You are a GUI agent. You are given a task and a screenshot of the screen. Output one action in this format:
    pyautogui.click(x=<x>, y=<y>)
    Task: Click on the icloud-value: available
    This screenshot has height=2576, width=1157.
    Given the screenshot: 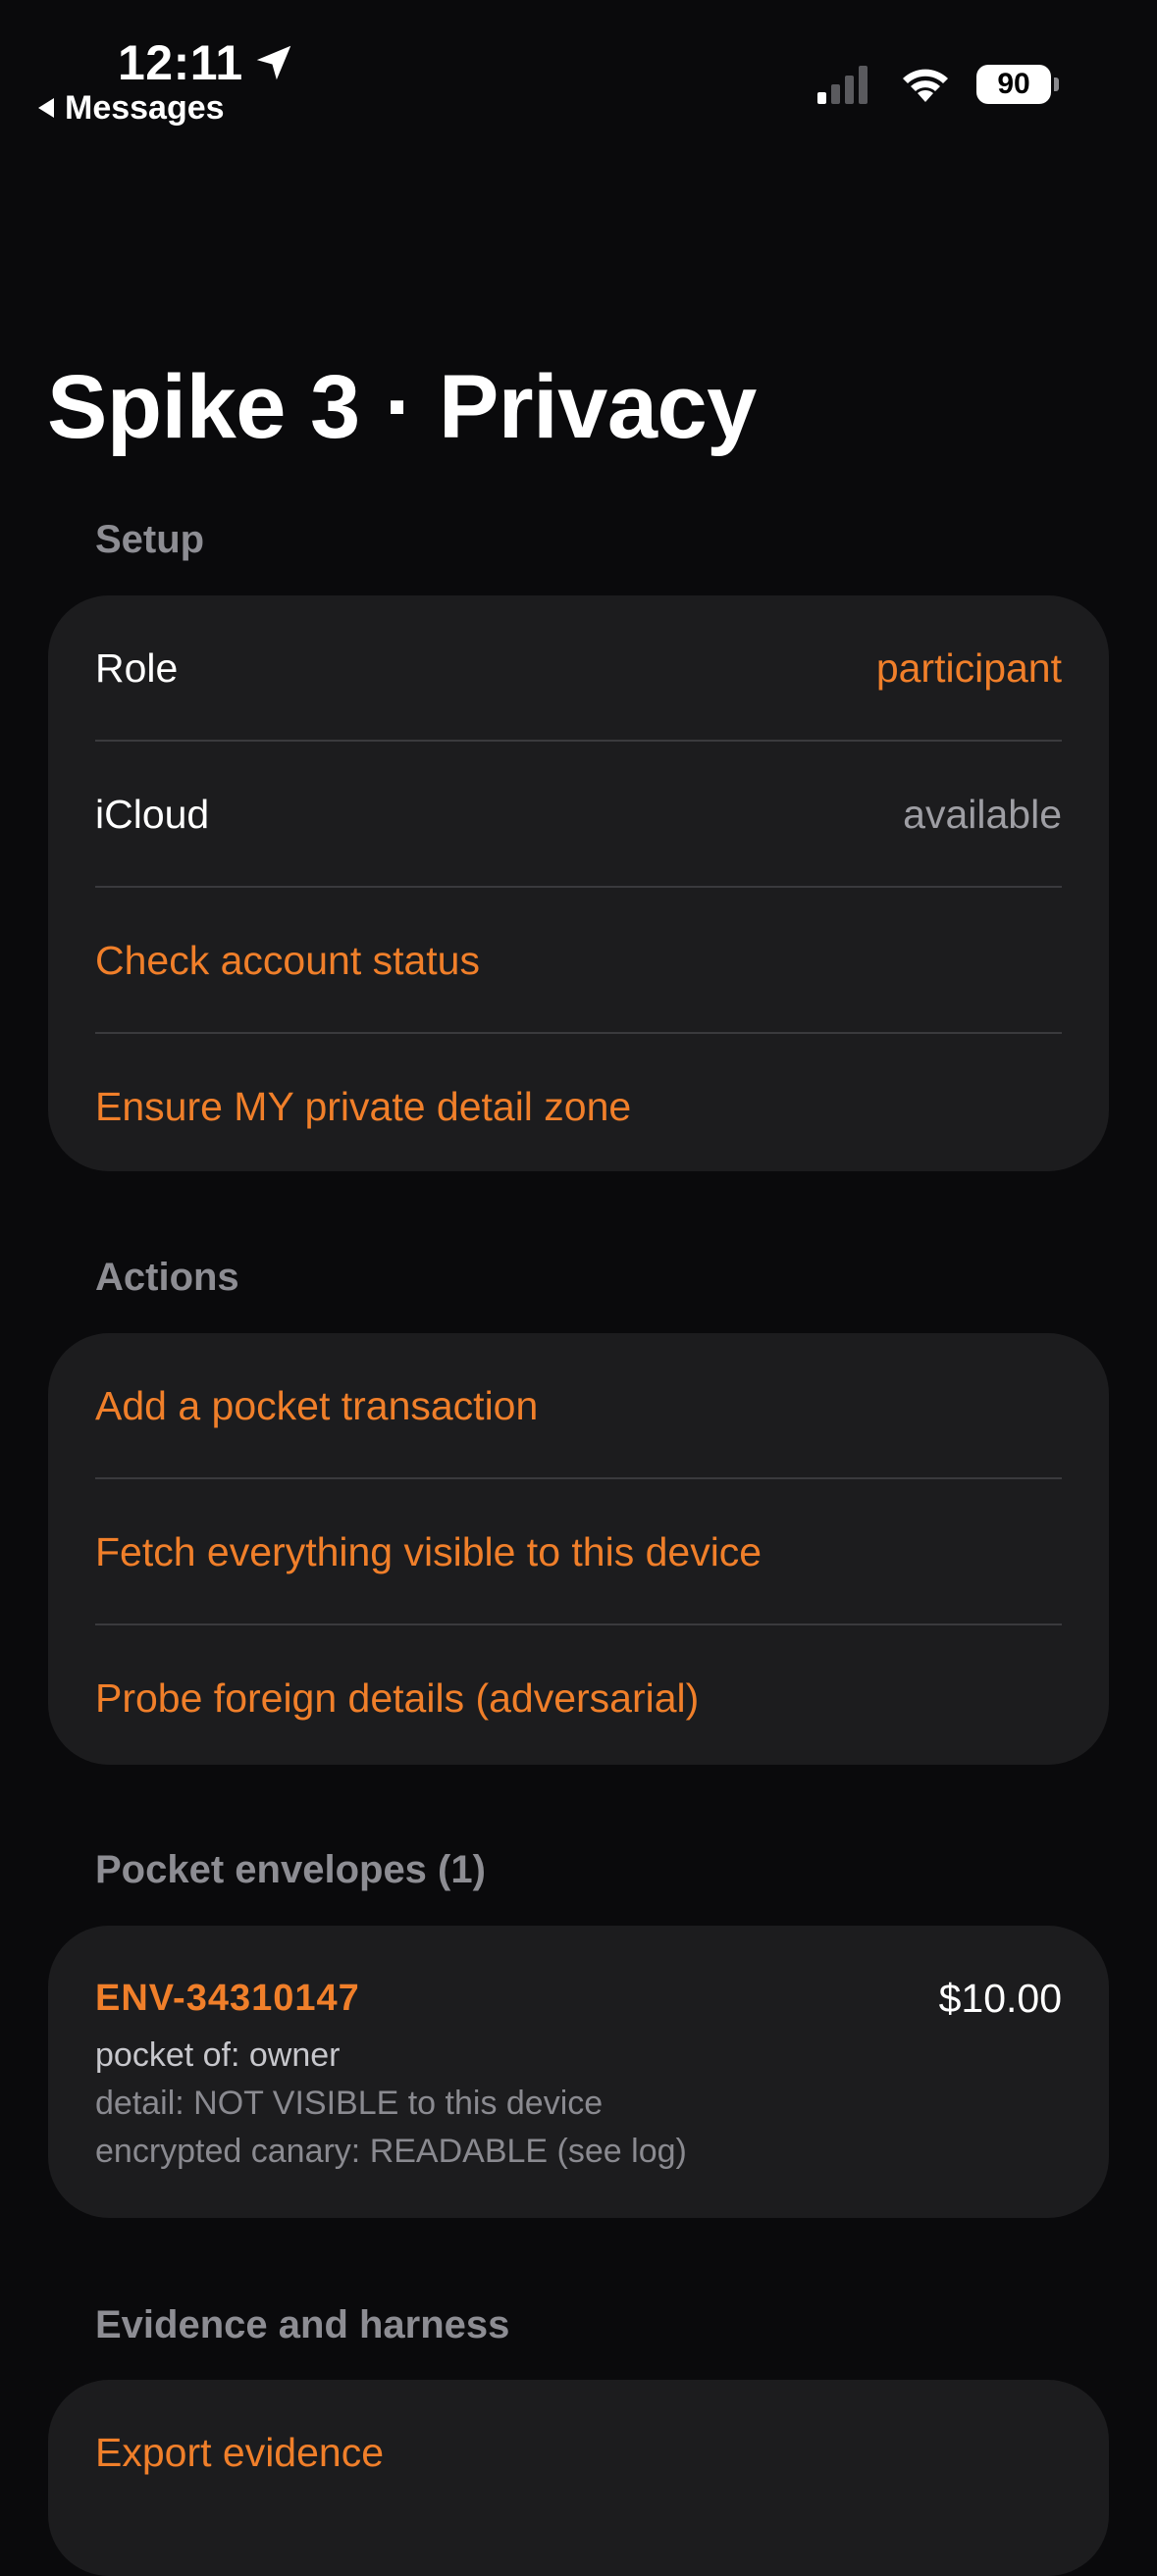 What is the action you would take?
    pyautogui.click(x=983, y=814)
    